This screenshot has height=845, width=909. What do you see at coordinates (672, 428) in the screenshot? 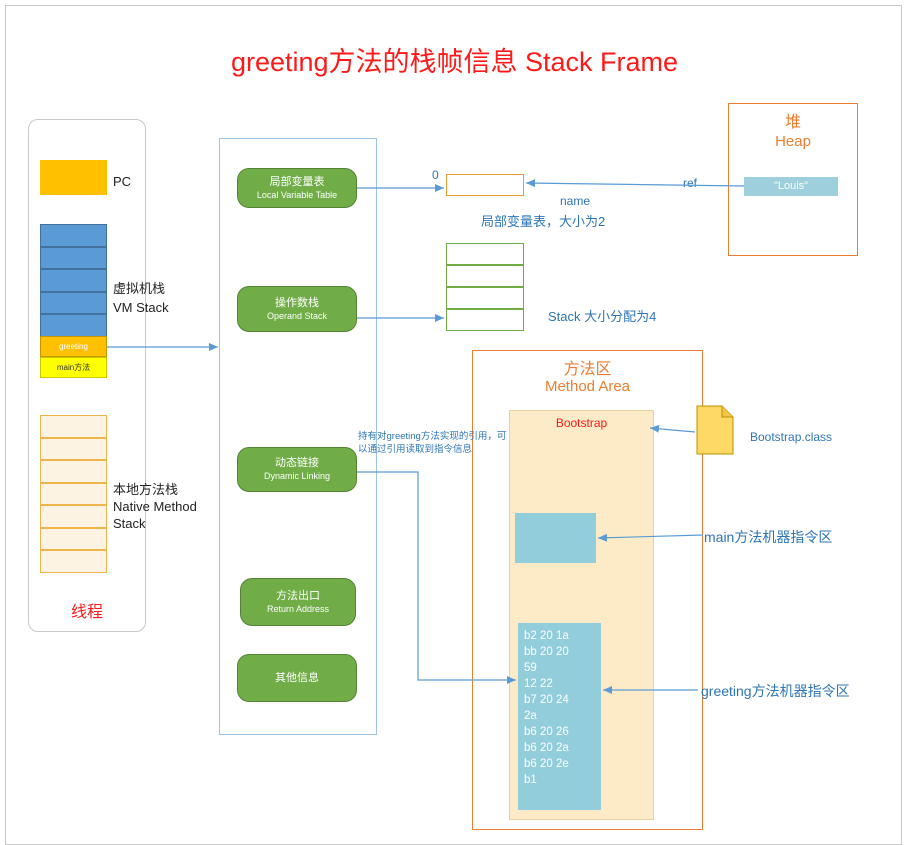
I see `class-file-arrow` at bounding box center [672, 428].